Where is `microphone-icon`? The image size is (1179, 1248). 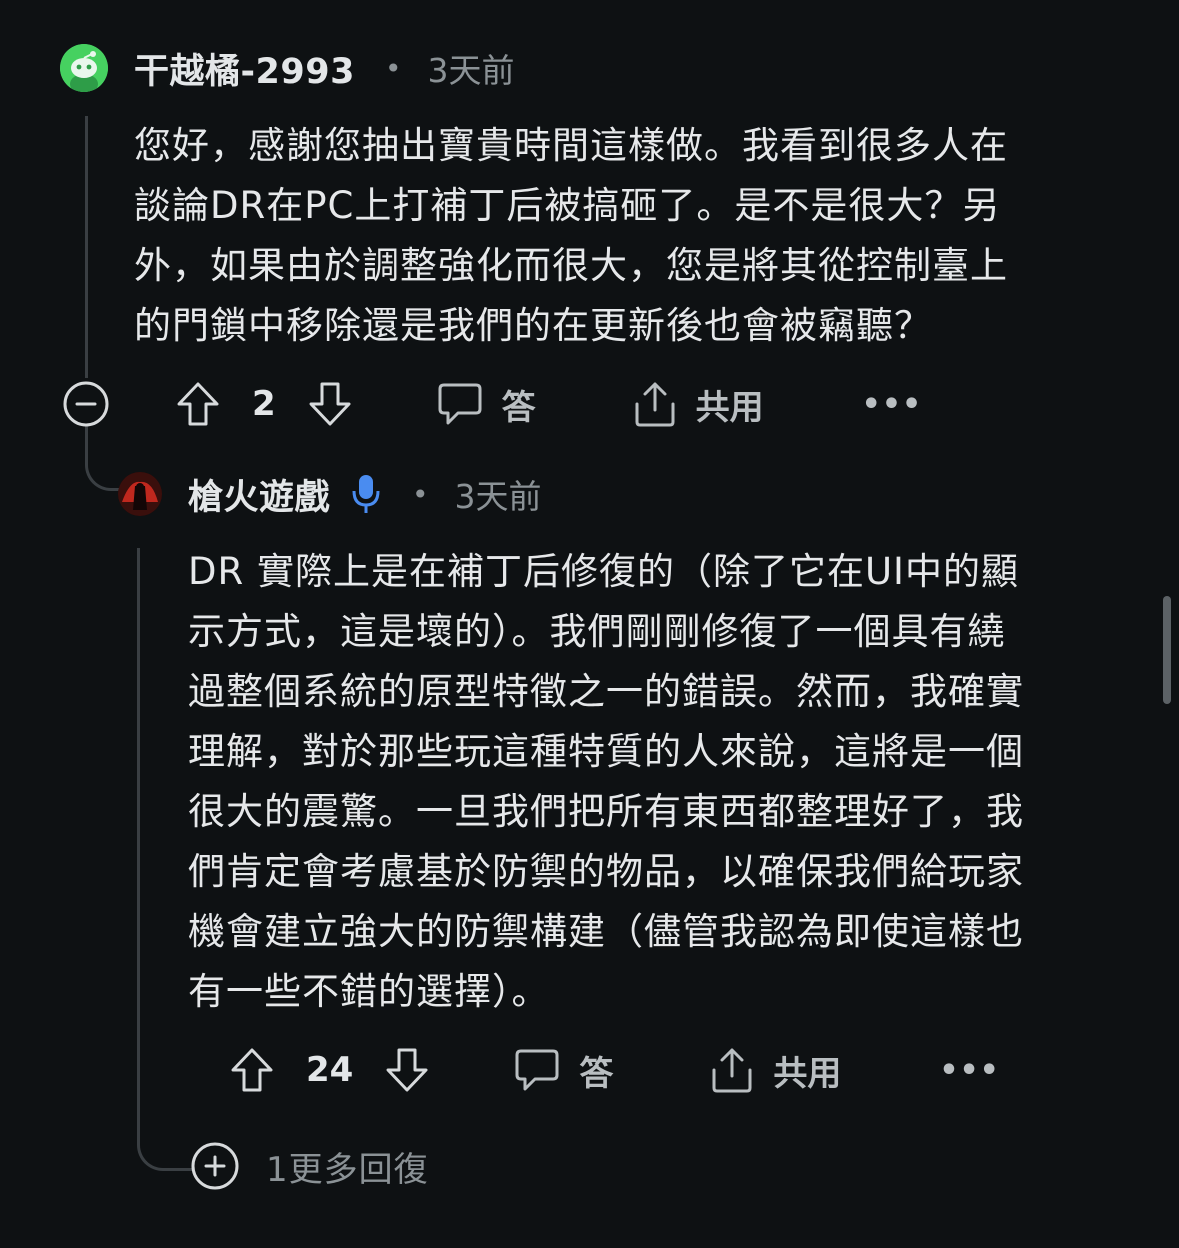 microphone-icon is located at coordinates (366, 494).